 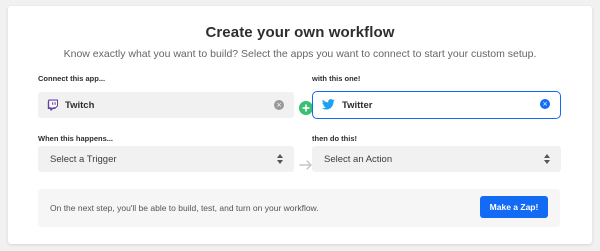 What do you see at coordinates (166, 105) in the screenshot?
I see `trigger-app-field: Twitch ×` at bounding box center [166, 105].